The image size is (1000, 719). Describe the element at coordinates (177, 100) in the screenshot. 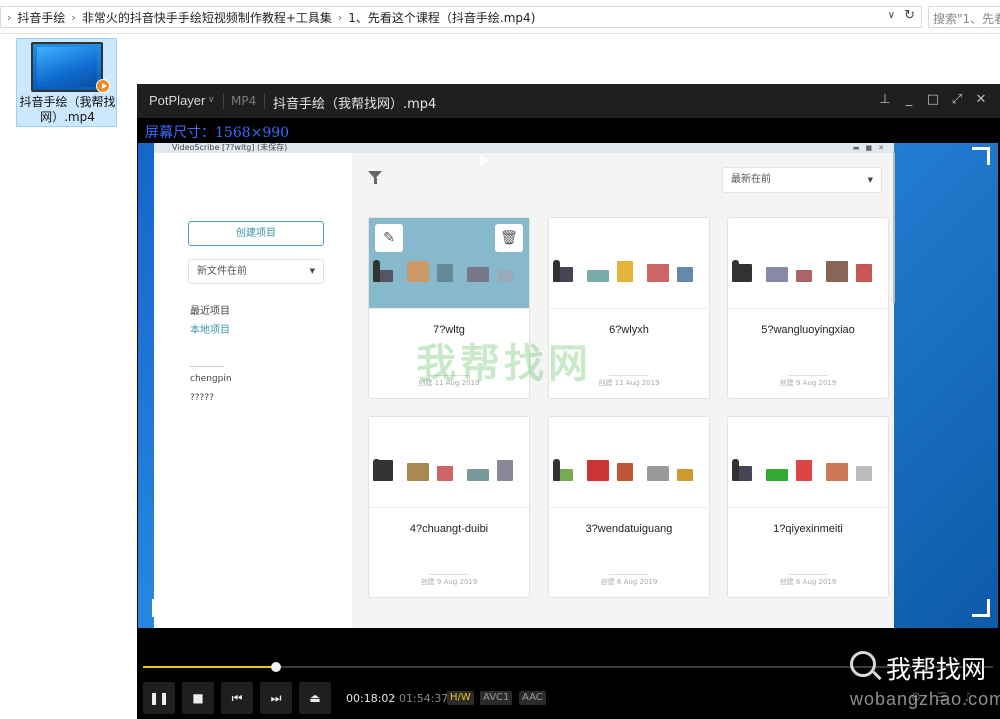

I see `app-menu-button: PotPlayer` at that location.